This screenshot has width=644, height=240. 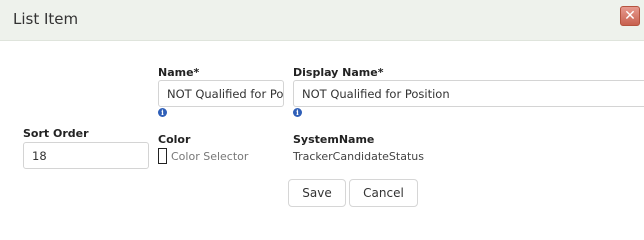 What do you see at coordinates (334, 139) in the screenshot?
I see `system-name-label: SystemName` at bounding box center [334, 139].